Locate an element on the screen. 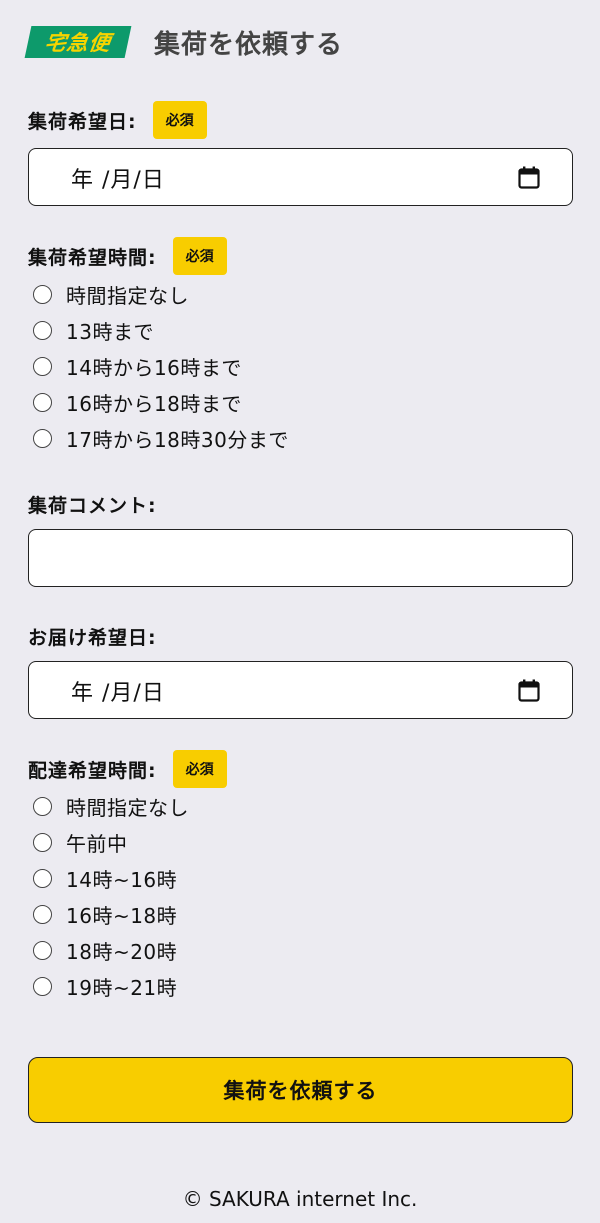  pickup-time-label-row: 集荷希望時間: 必須 is located at coordinates (127, 256).